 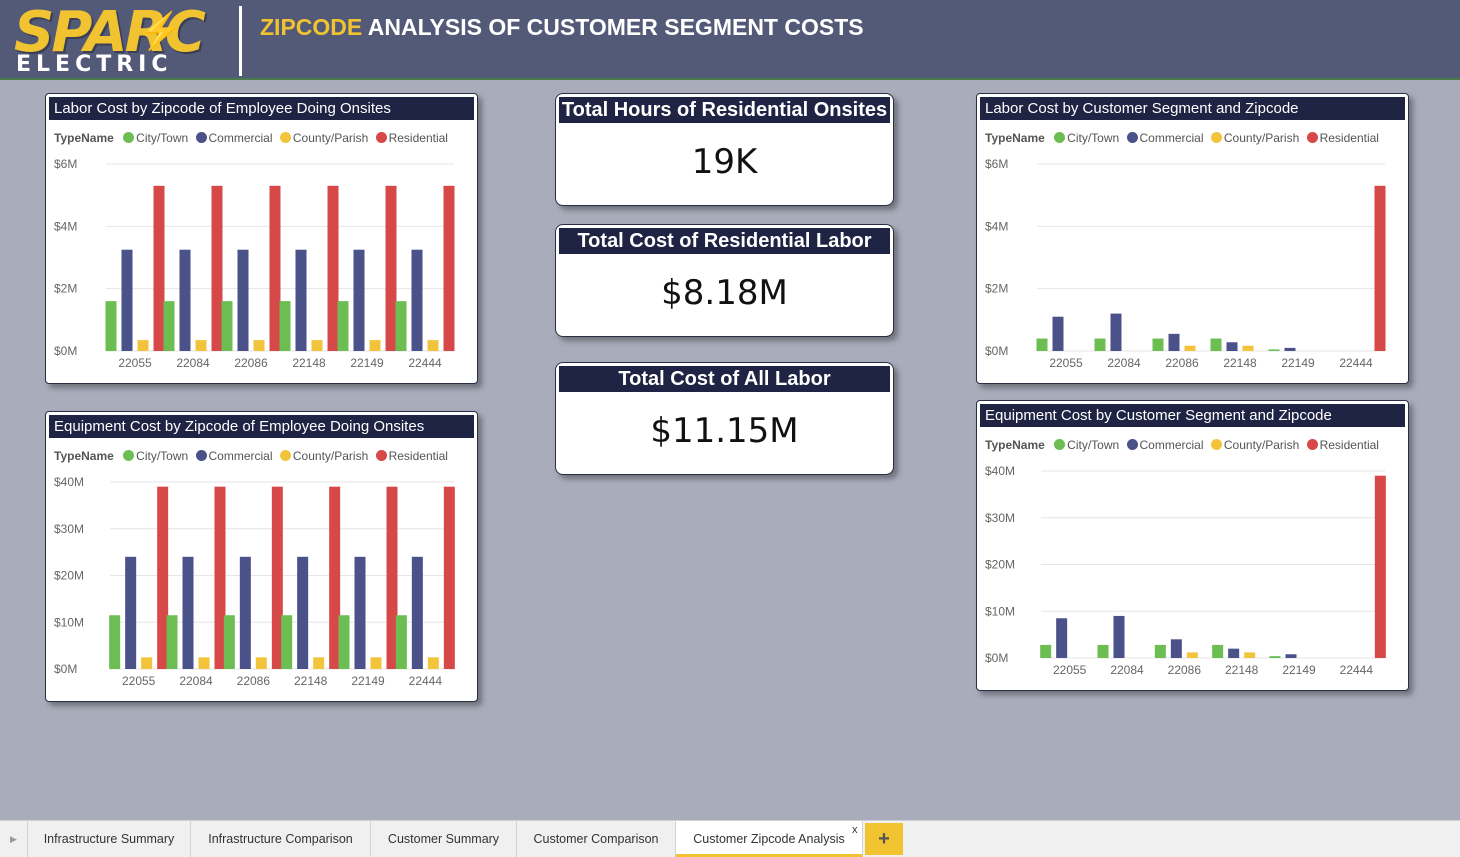 I want to click on y-tick-label: $0M, so click(x=65, y=669).